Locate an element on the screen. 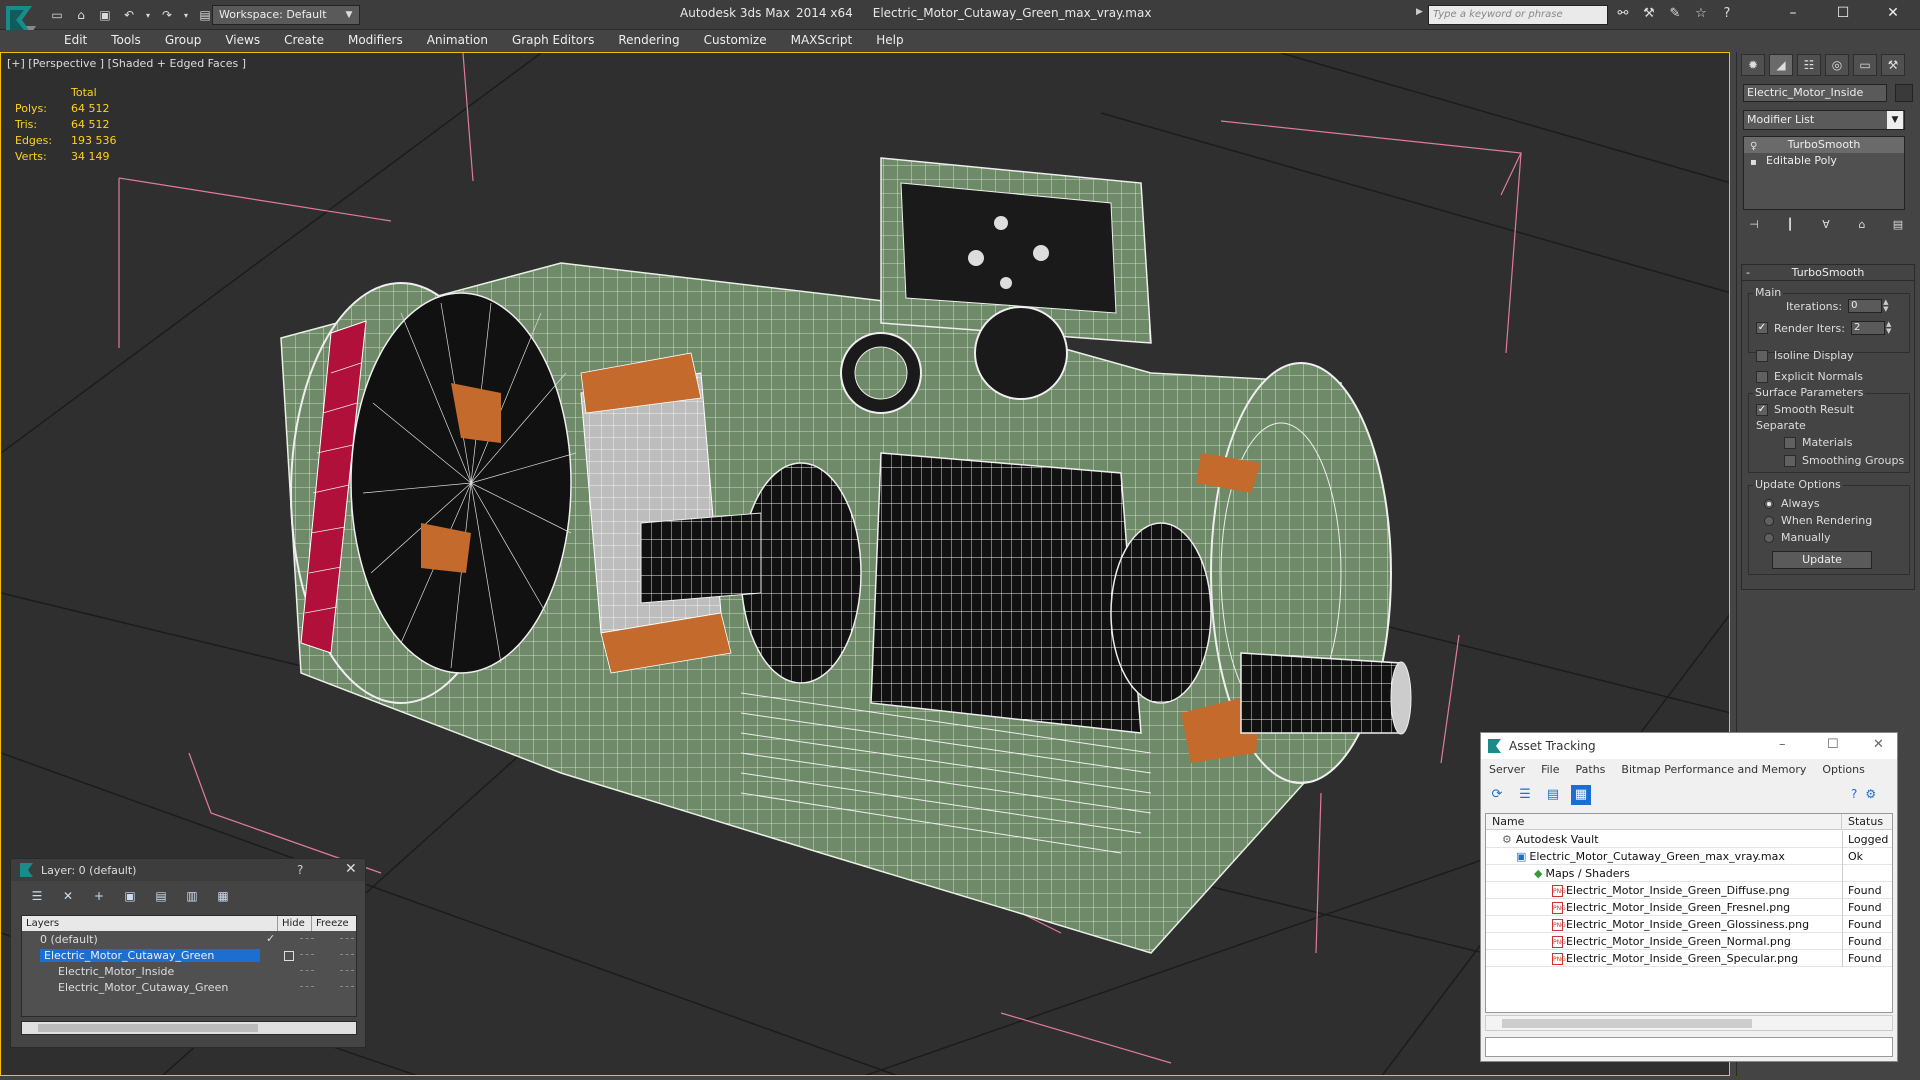 The width and height of the screenshot is (1920, 1080). asset-menu-file: File is located at coordinates (1550, 770).